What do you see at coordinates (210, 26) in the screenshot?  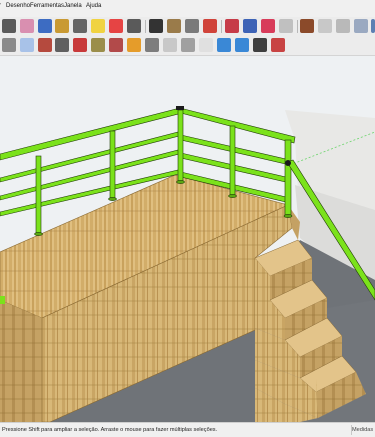 I see `zoom-icon` at bounding box center [210, 26].